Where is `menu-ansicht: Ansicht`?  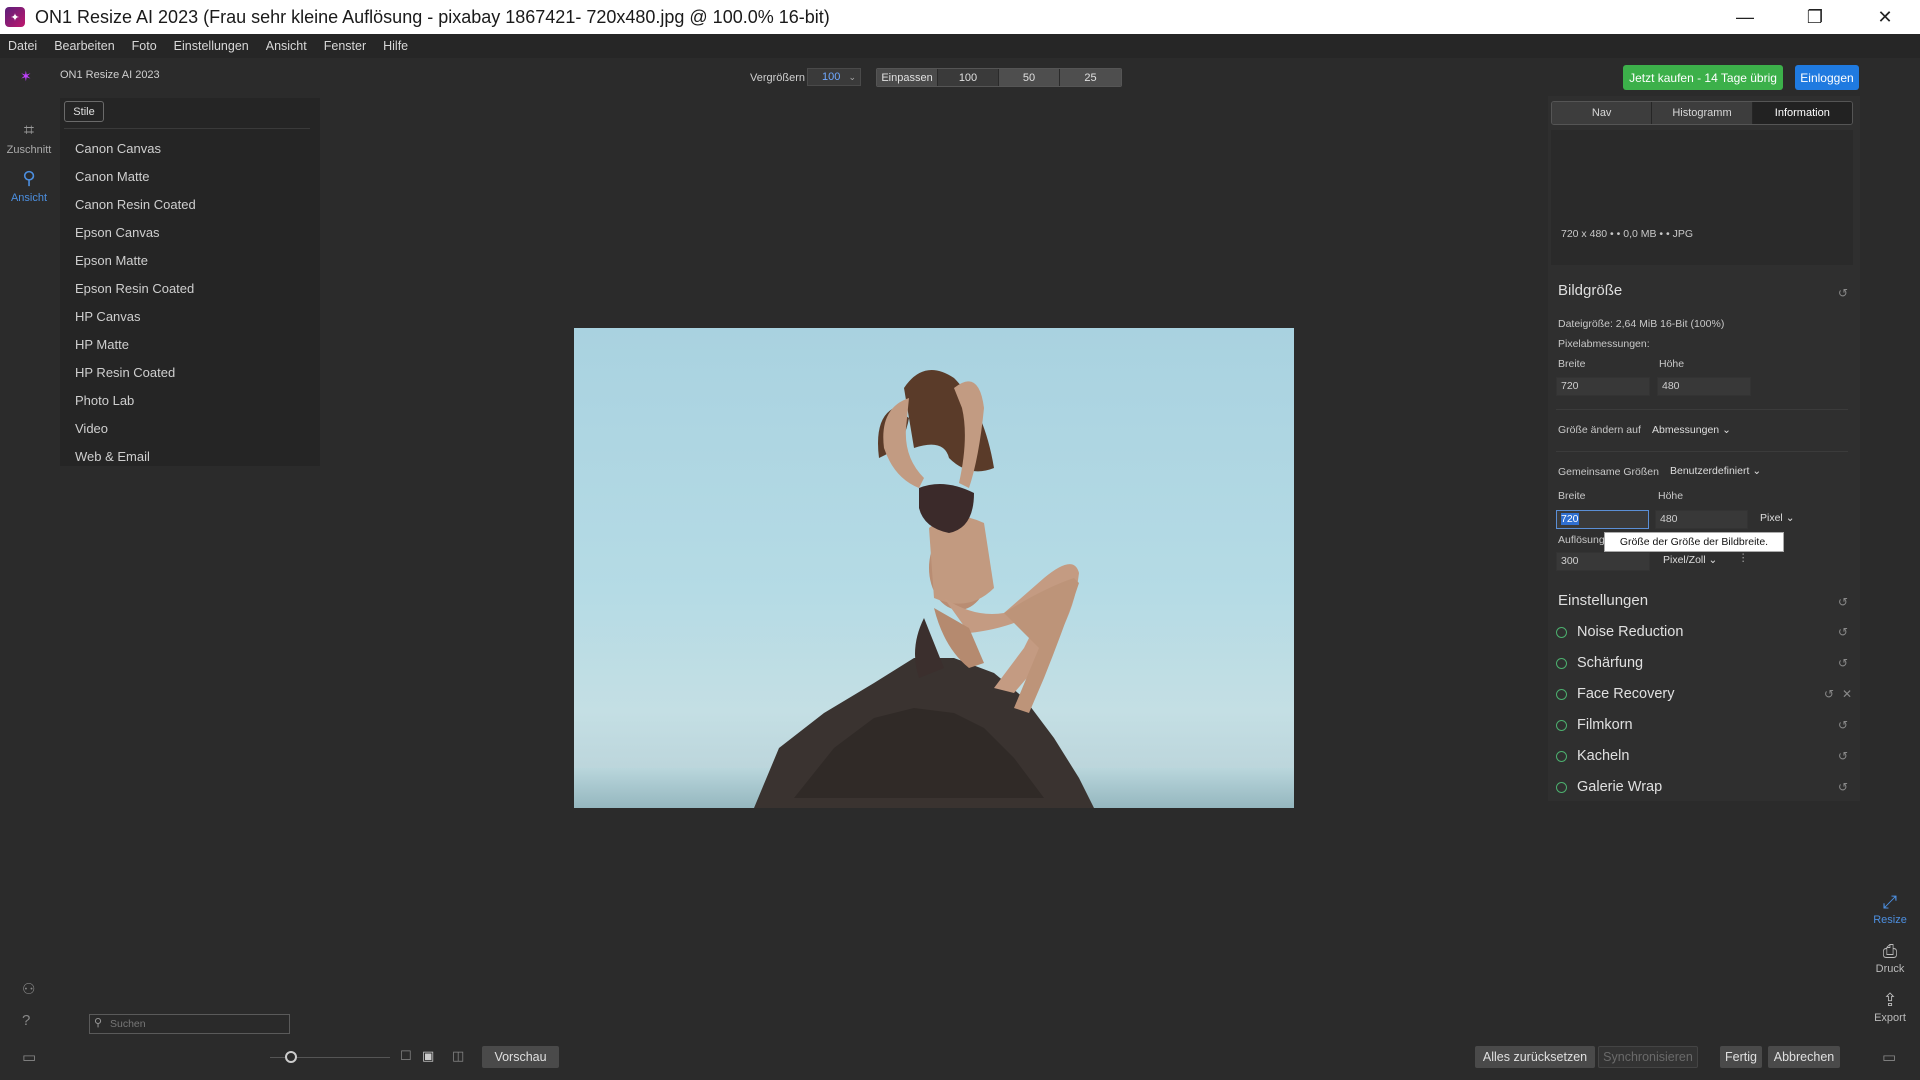 menu-ansicht: Ansicht is located at coordinates (286, 46).